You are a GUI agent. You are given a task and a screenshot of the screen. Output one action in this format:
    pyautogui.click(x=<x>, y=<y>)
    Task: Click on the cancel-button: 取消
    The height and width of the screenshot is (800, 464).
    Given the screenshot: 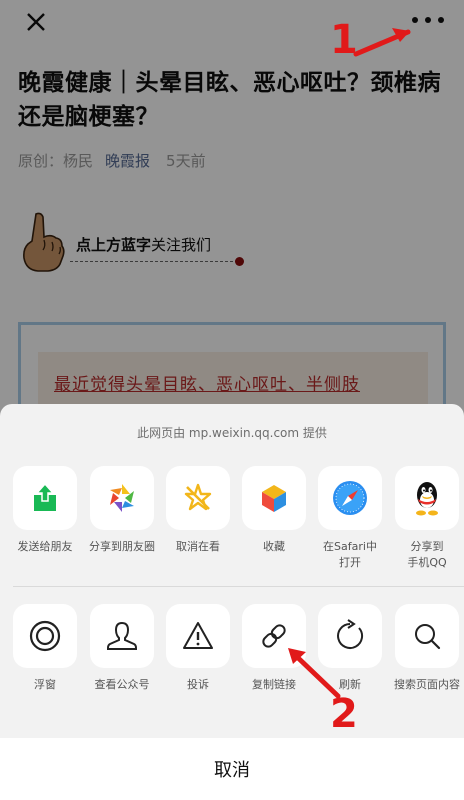 What is the action you would take?
    pyautogui.click(x=232, y=769)
    